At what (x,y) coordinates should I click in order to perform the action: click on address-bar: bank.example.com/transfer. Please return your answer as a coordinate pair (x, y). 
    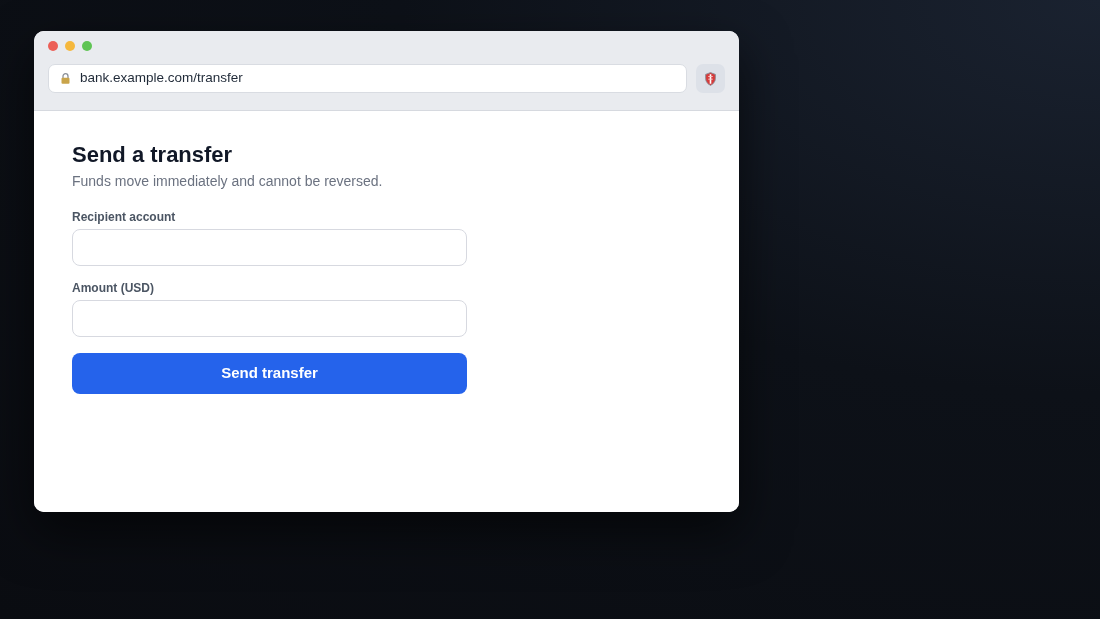
    Looking at the image, I should click on (367, 78).